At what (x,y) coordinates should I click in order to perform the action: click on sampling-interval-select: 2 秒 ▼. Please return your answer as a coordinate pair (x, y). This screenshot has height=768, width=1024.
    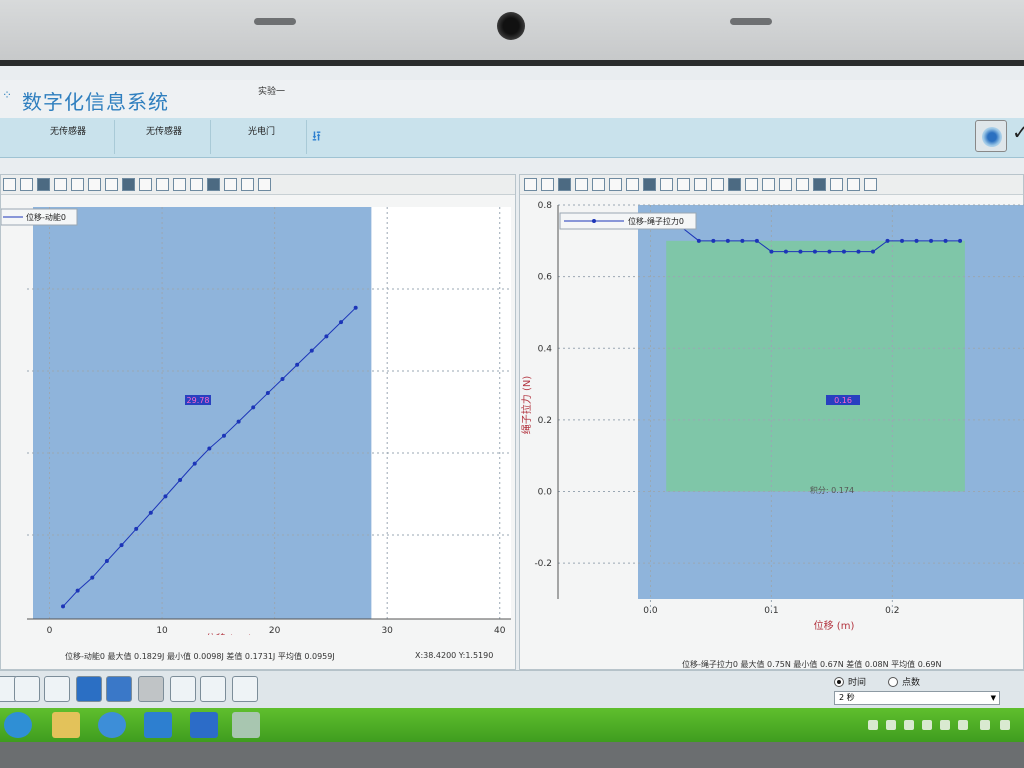
    Looking at the image, I should click on (917, 698).